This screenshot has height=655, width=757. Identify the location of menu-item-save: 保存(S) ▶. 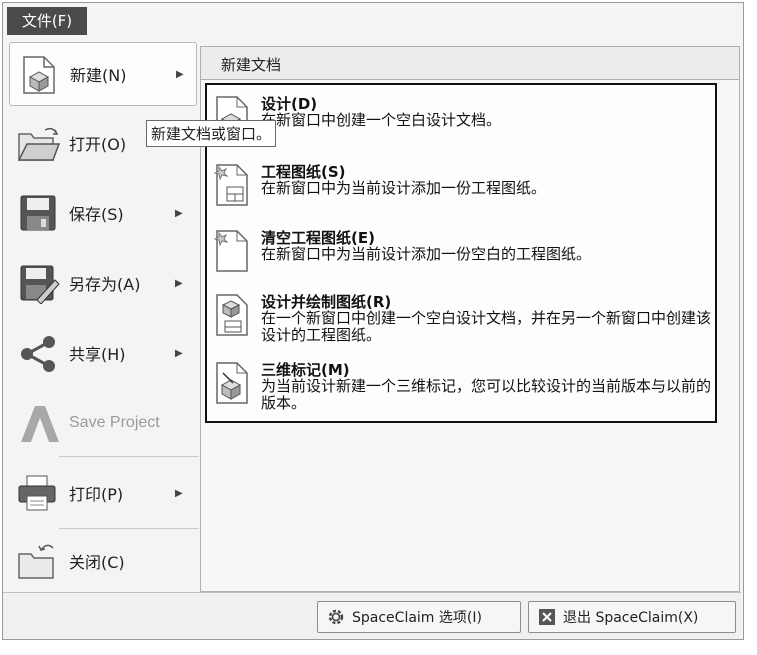
(102, 213).